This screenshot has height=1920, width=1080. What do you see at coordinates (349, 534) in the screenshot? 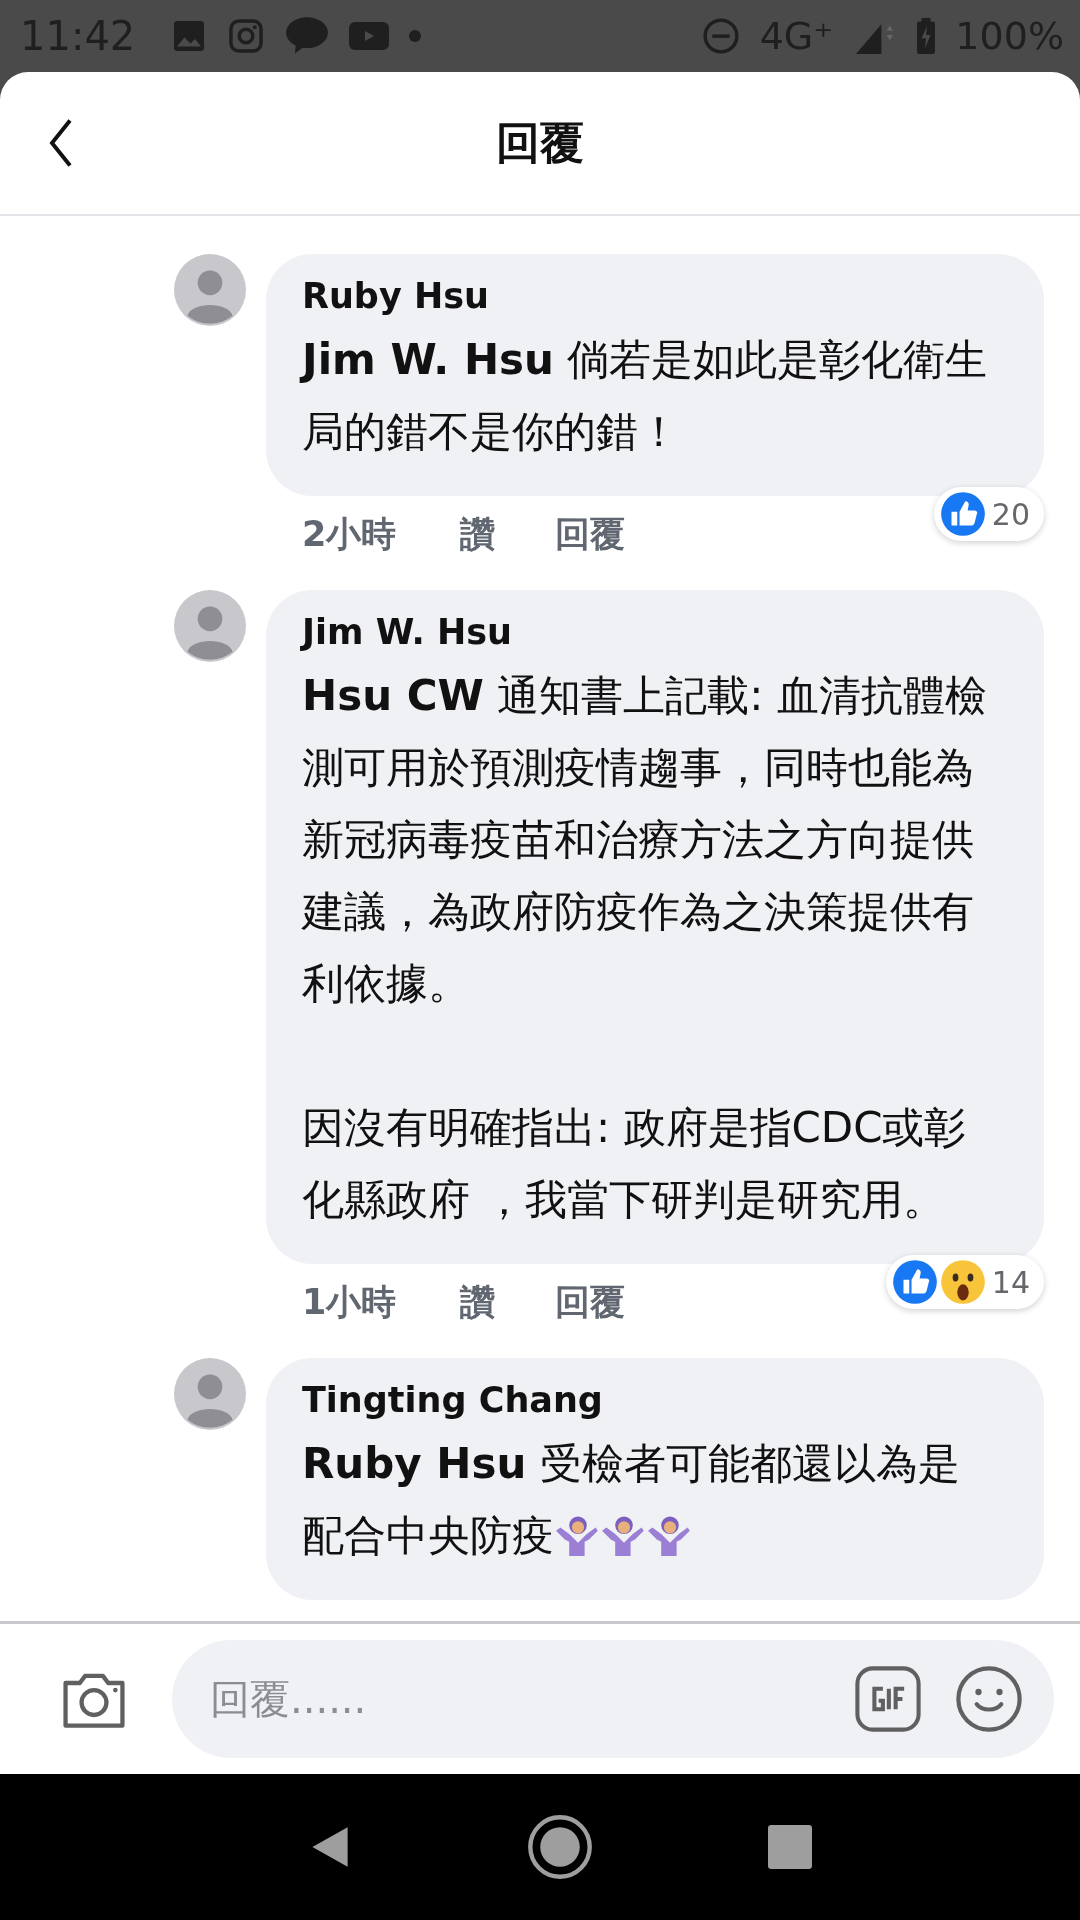
I see `comment-time: 2小時` at bounding box center [349, 534].